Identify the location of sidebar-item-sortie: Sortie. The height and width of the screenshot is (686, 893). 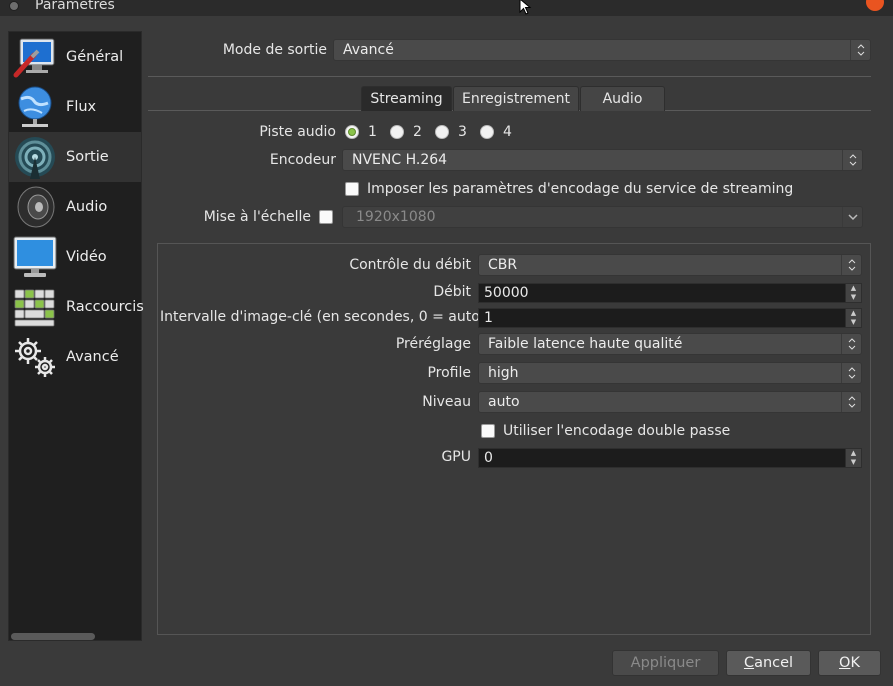
(75, 157).